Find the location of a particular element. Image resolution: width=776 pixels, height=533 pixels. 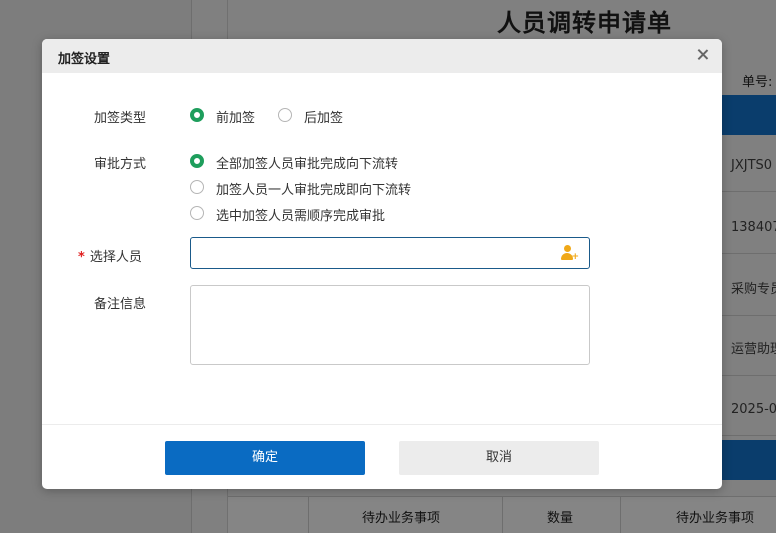

radio-all-approve is located at coordinates (197, 161).